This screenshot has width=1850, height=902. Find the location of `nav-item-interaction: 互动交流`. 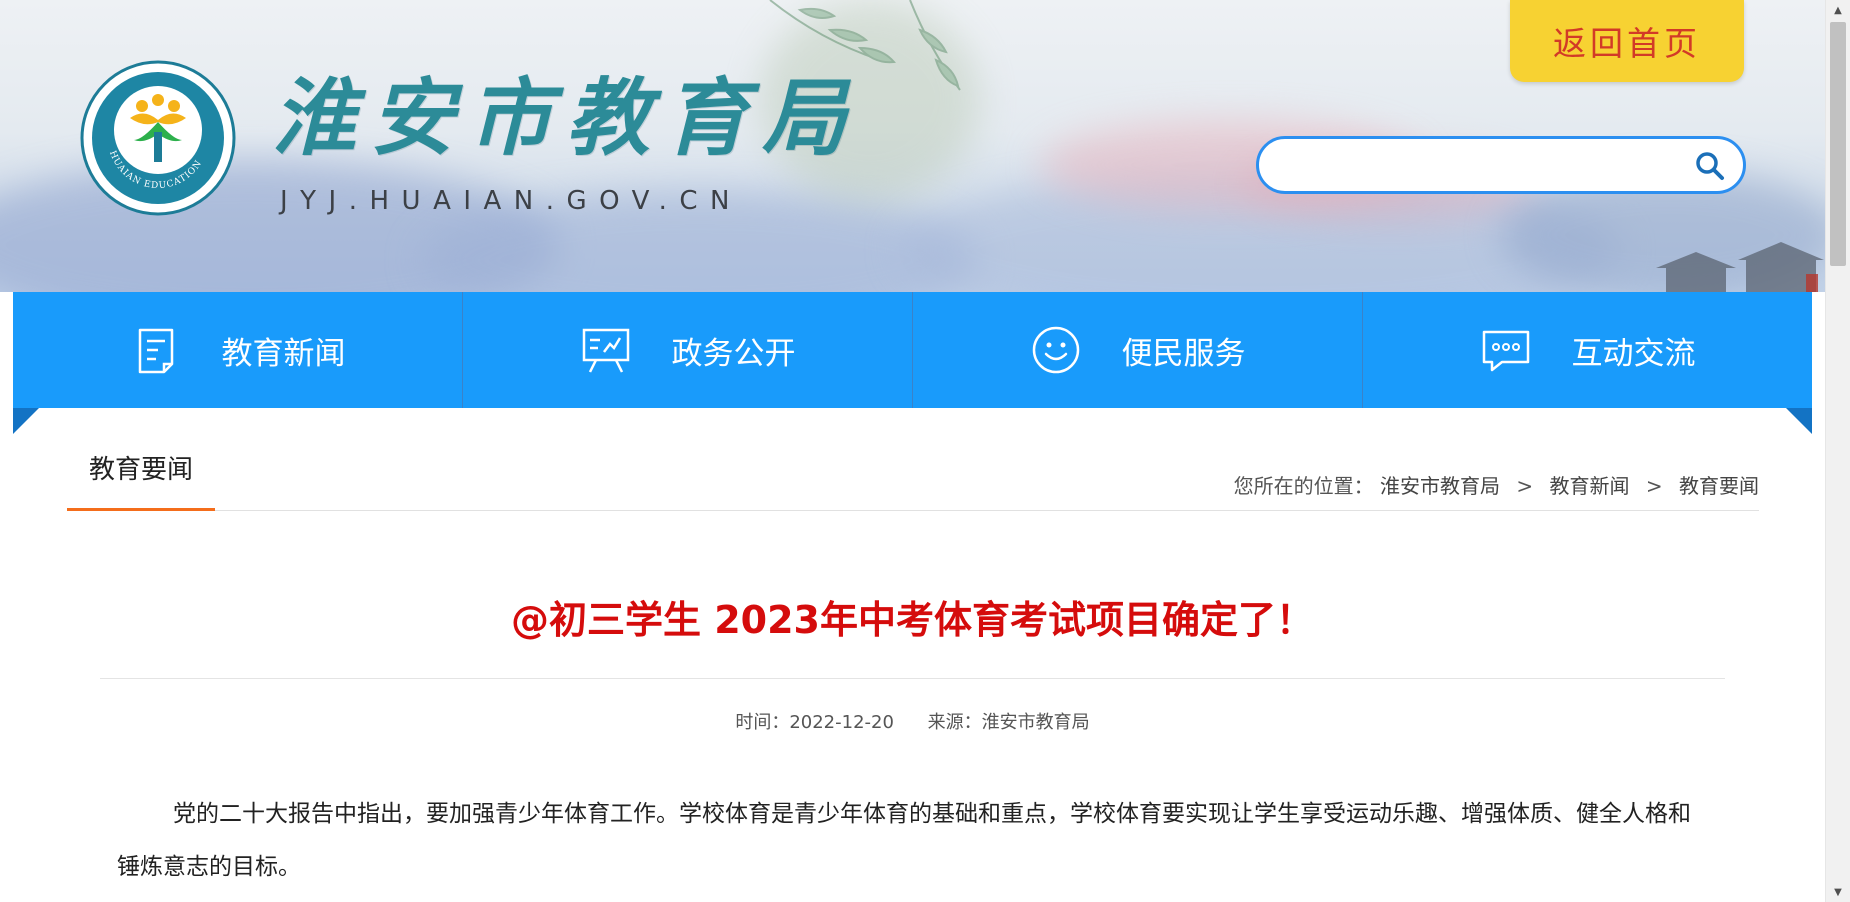

nav-item-interaction: 互动交流 is located at coordinates (1587, 350).